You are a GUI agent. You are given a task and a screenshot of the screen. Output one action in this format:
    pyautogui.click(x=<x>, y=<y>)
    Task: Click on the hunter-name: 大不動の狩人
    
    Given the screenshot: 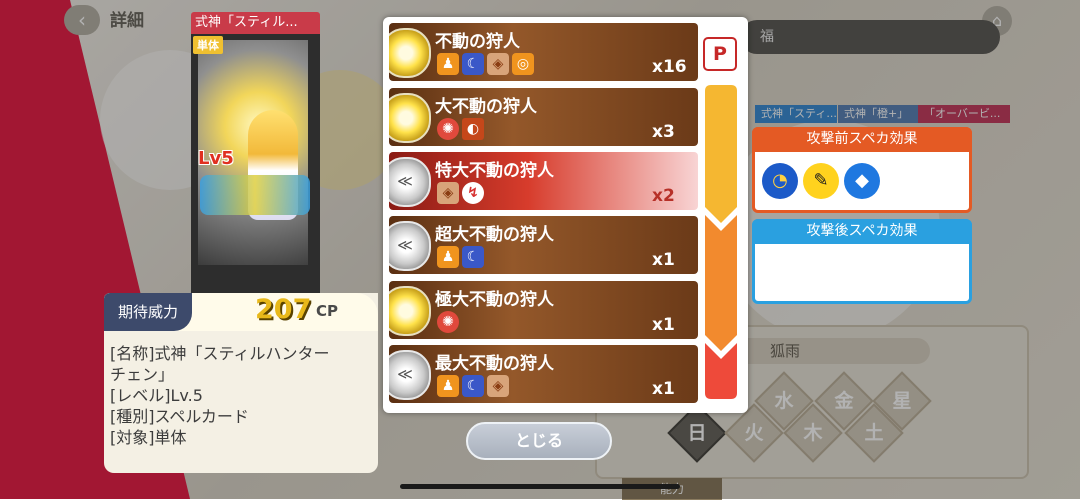 What is the action you would take?
    pyautogui.click(x=486, y=107)
    